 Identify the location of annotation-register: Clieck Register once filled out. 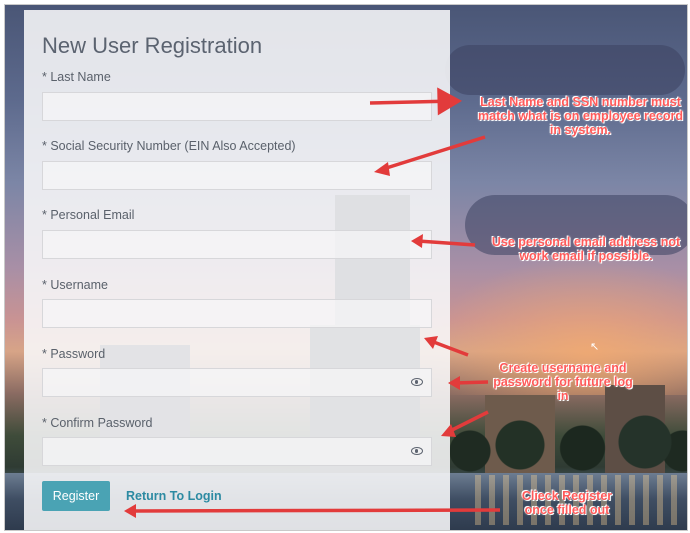
(567, 503).